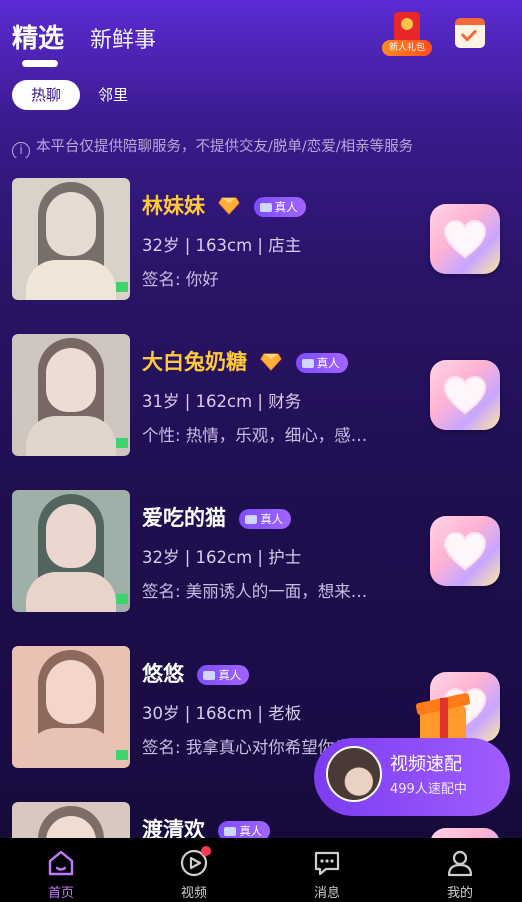 The image size is (522, 902). I want to click on service-notice: i 本平台仅提供陪聊服务，不提供交友/脱单/恋爱/相亲等服务, so click(262, 147).